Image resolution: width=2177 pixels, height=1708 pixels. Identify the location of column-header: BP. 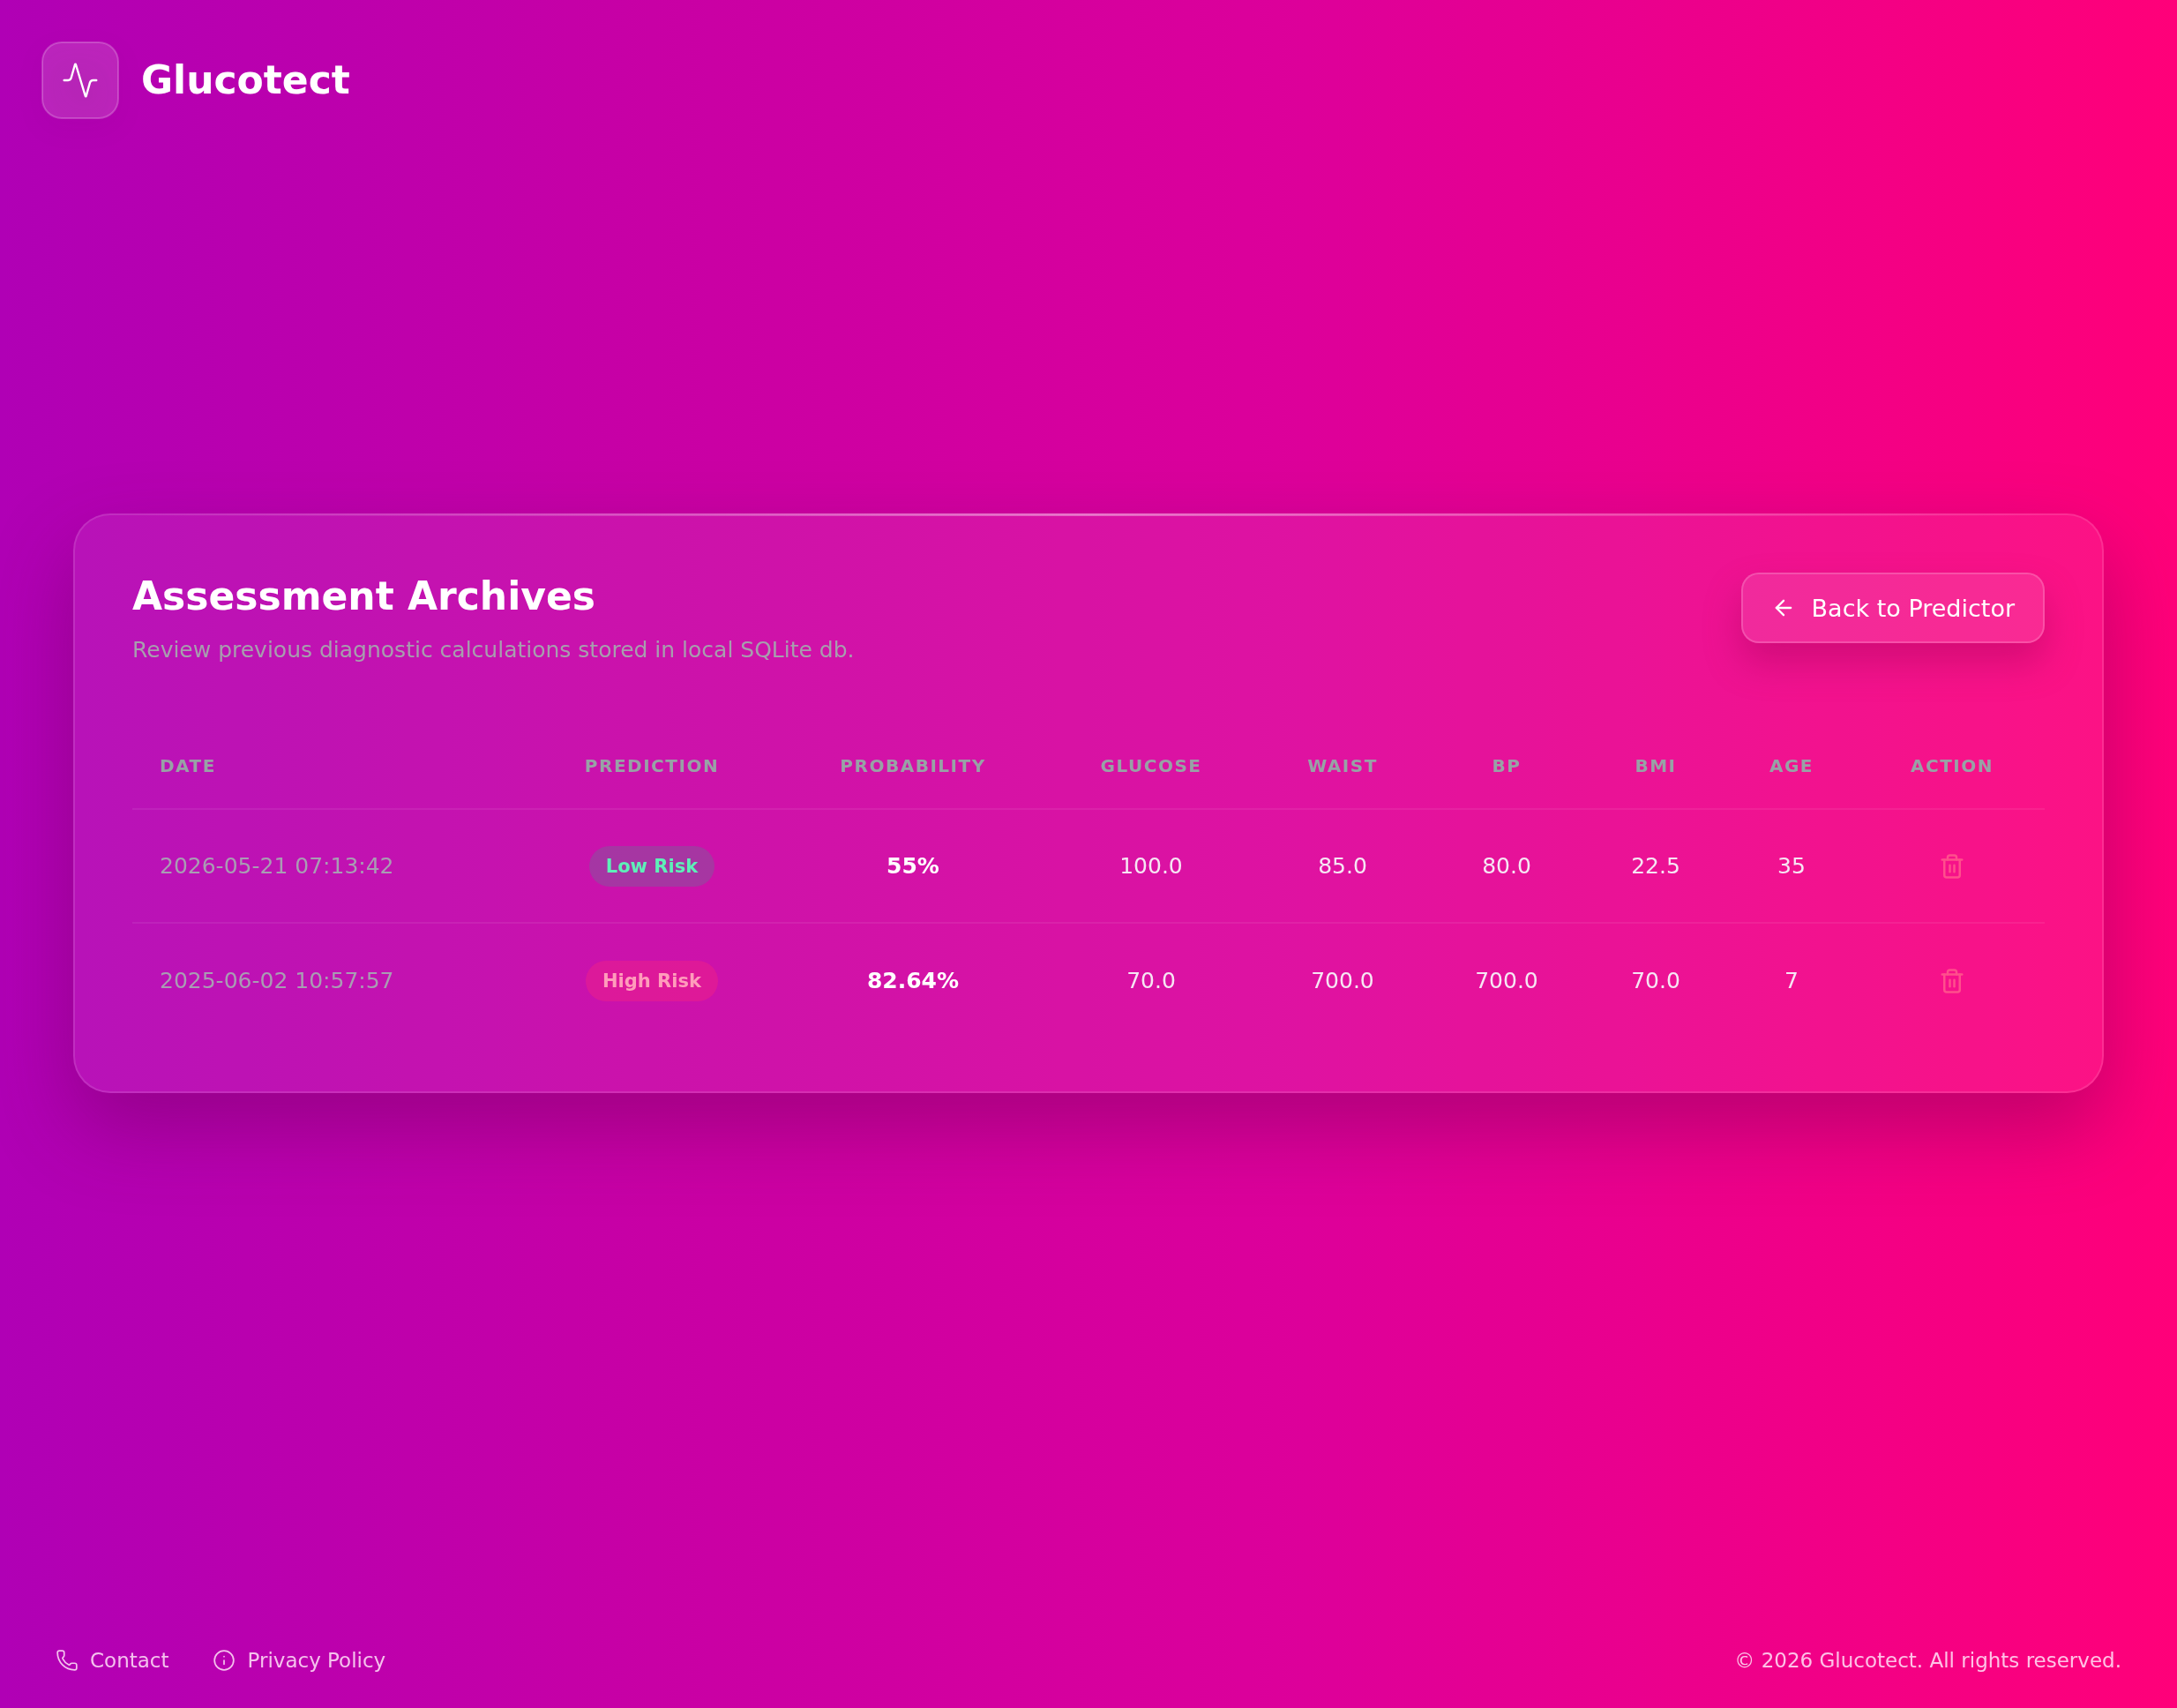
(1507, 765).